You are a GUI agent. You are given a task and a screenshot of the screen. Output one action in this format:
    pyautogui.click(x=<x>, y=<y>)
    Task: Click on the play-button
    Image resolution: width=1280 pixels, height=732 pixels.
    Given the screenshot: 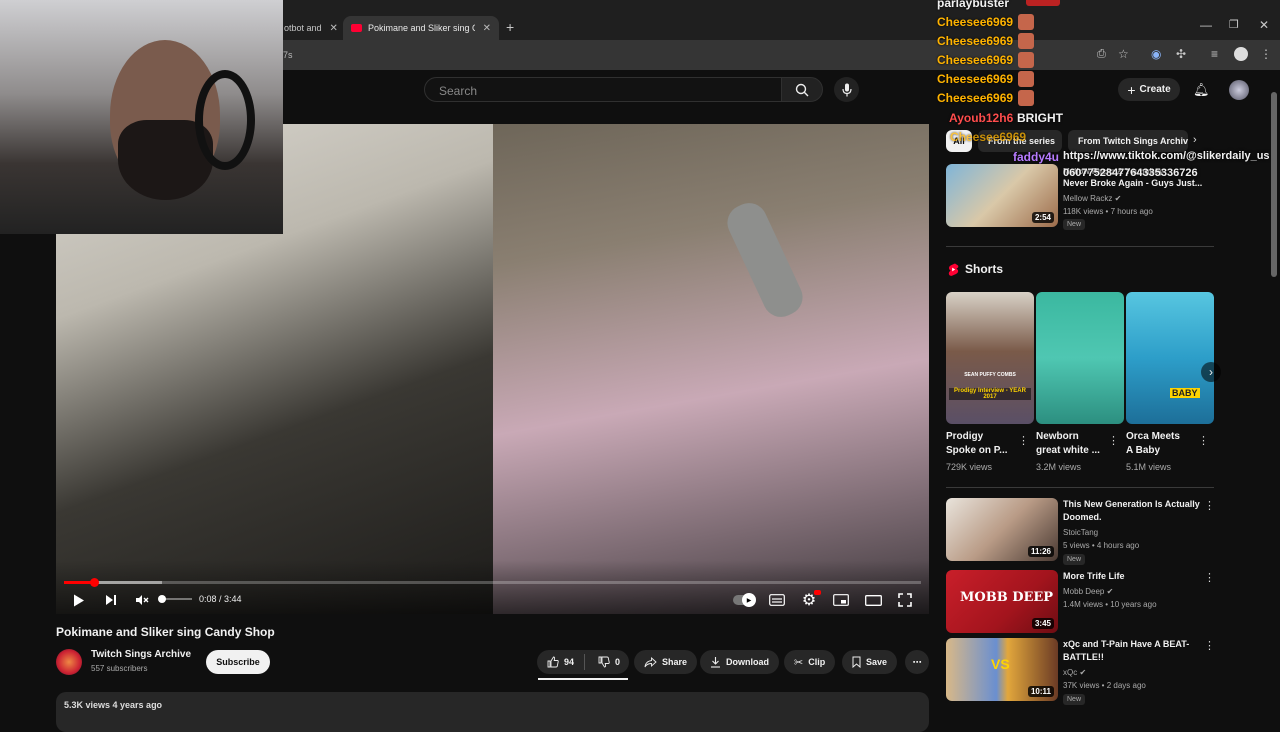 What is the action you would take?
    pyautogui.click(x=79, y=600)
    